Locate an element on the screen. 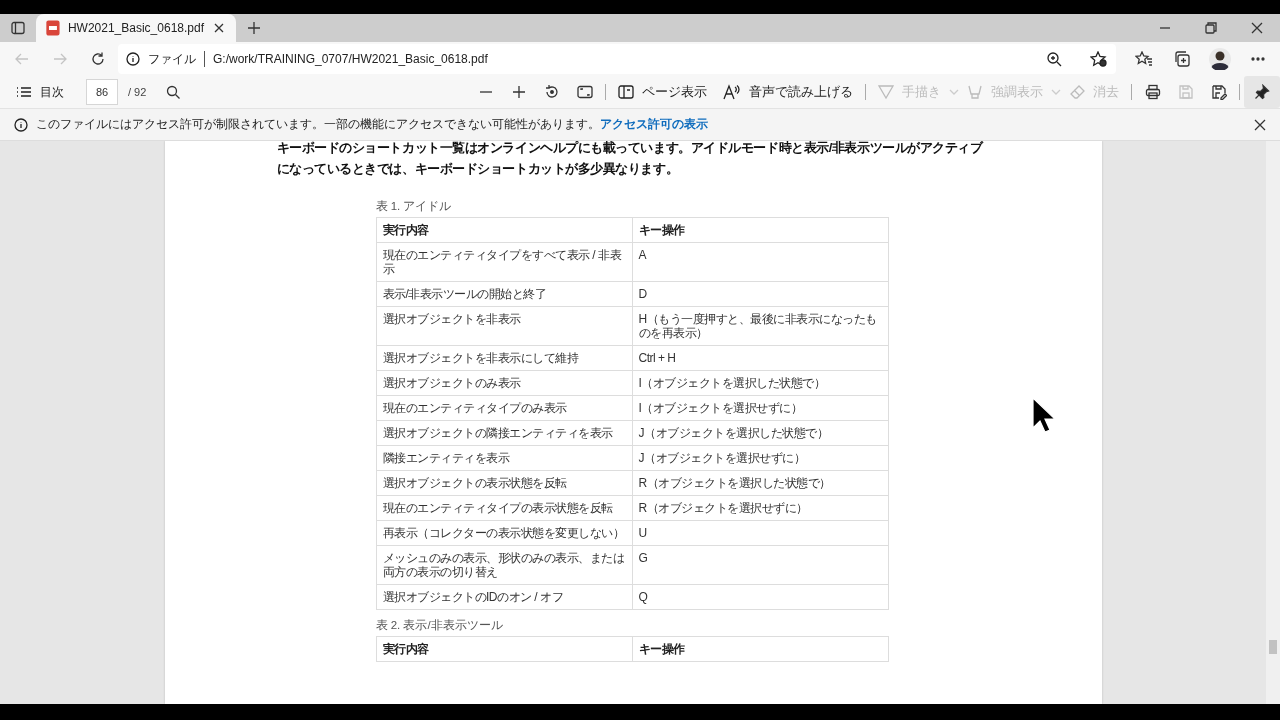  table-of-contents-button: 目次 is located at coordinates (36, 92).